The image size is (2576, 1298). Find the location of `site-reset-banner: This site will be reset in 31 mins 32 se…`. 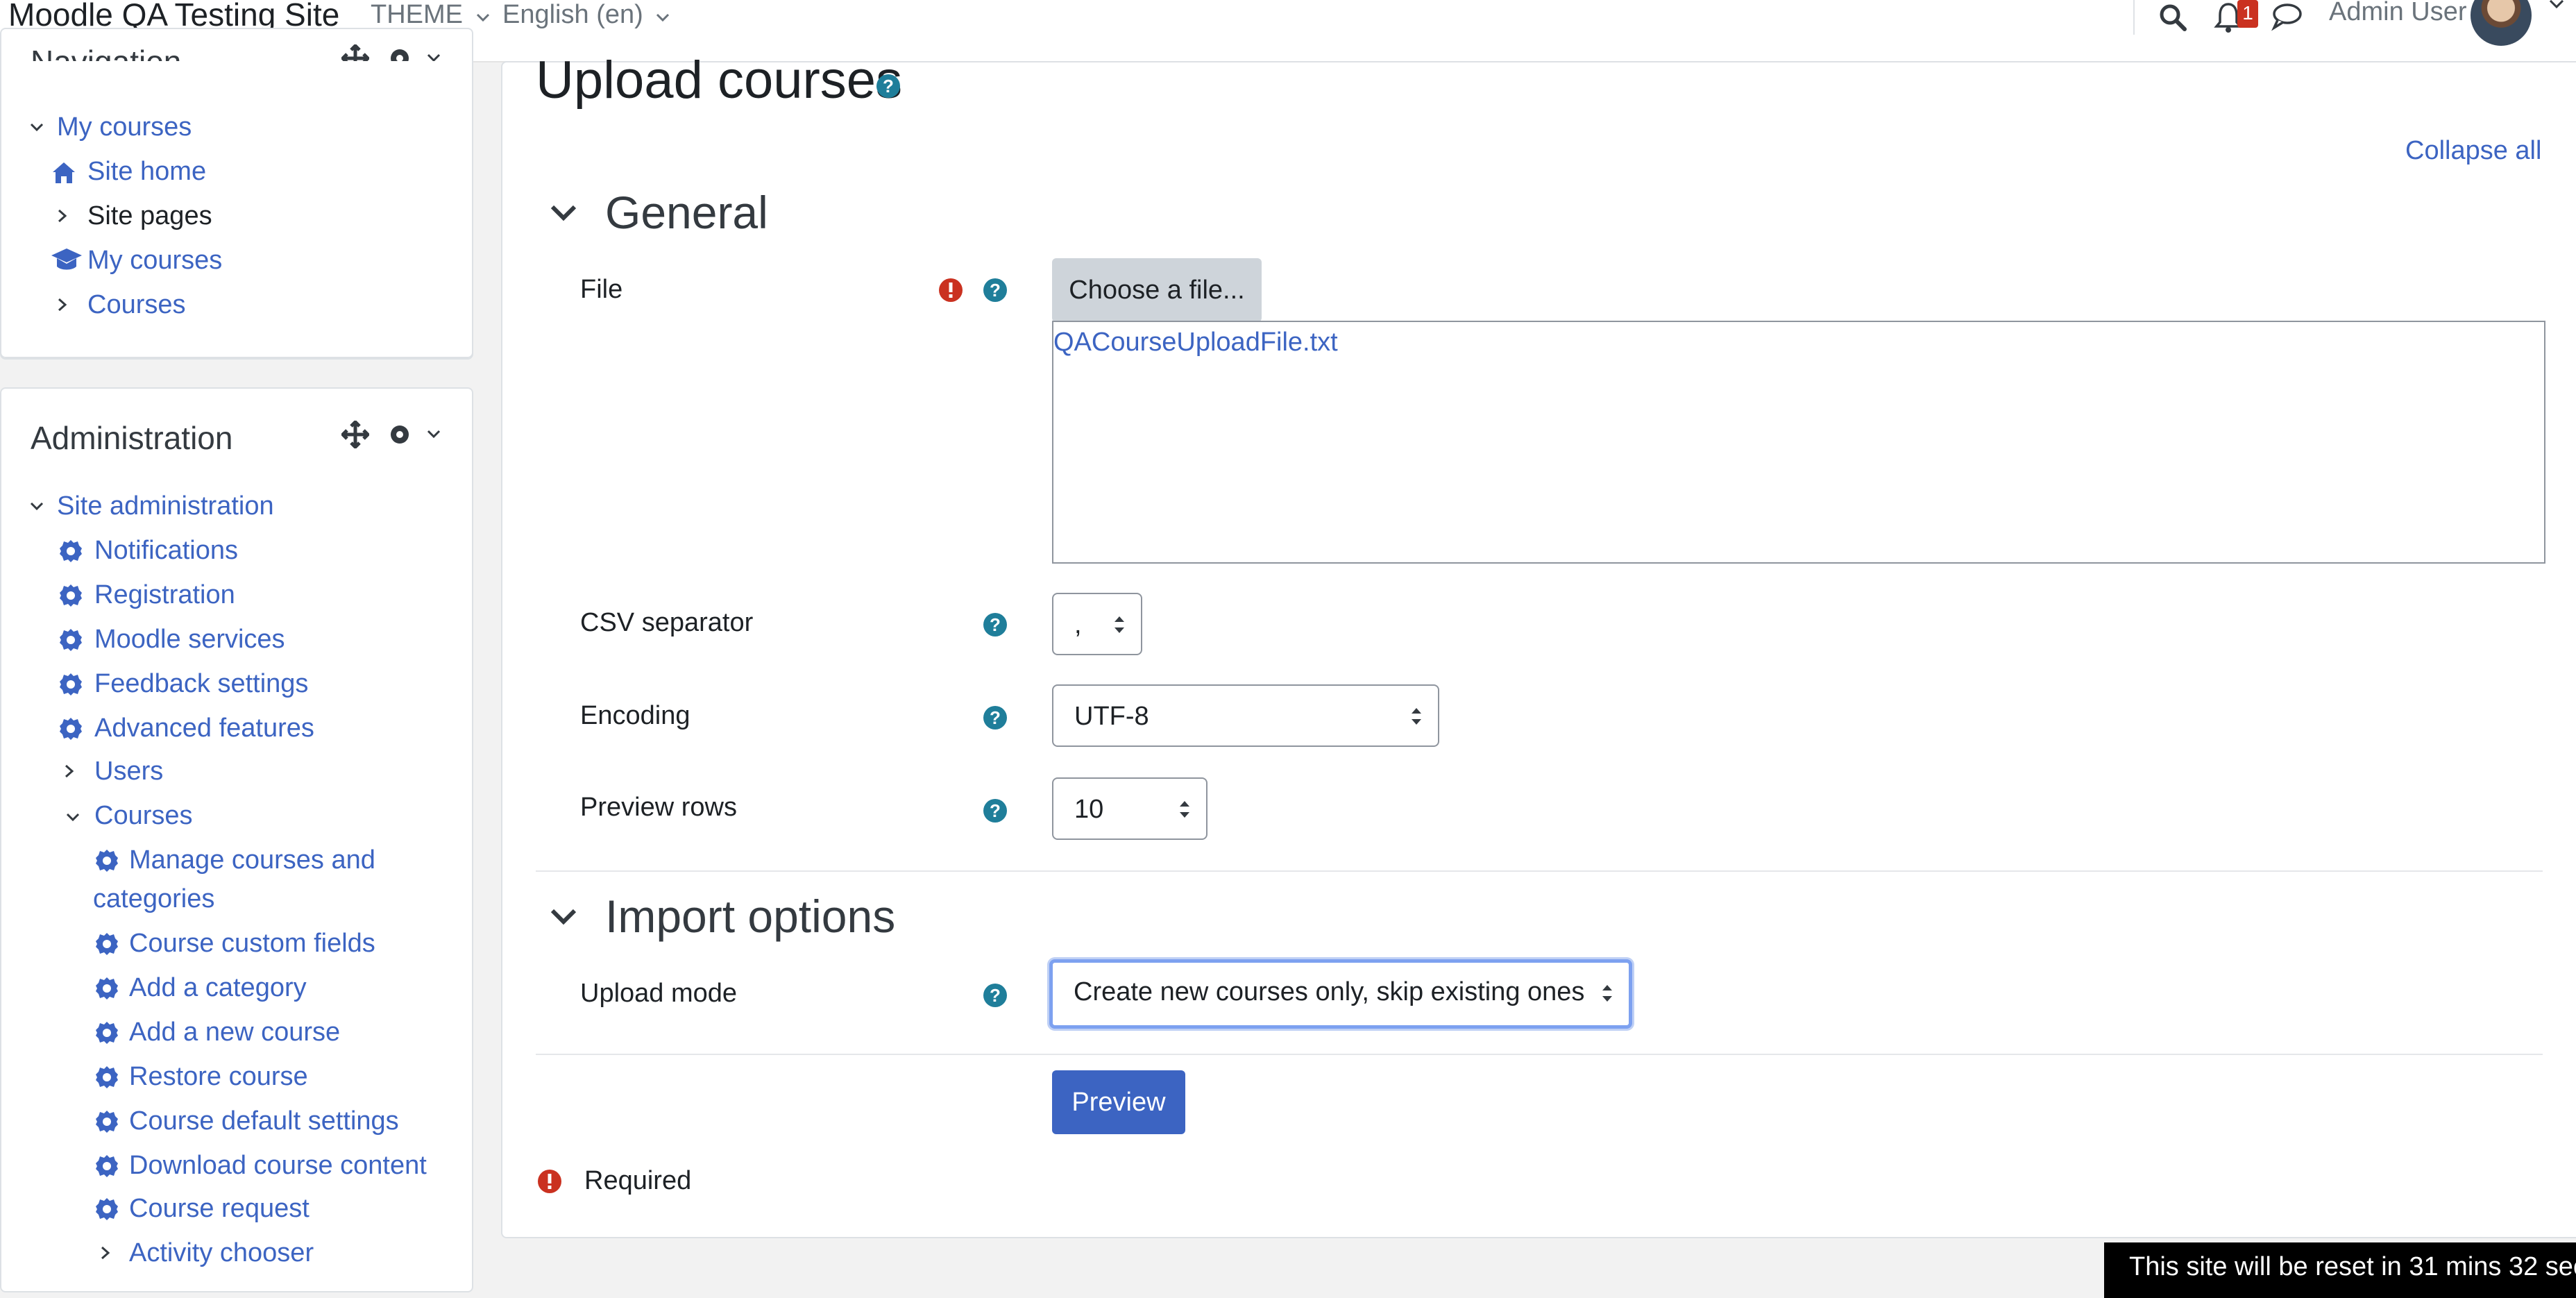

site-reset-banner: This site will be reset in 31 mins 32 se… is located at coordinates (2340, 1270).